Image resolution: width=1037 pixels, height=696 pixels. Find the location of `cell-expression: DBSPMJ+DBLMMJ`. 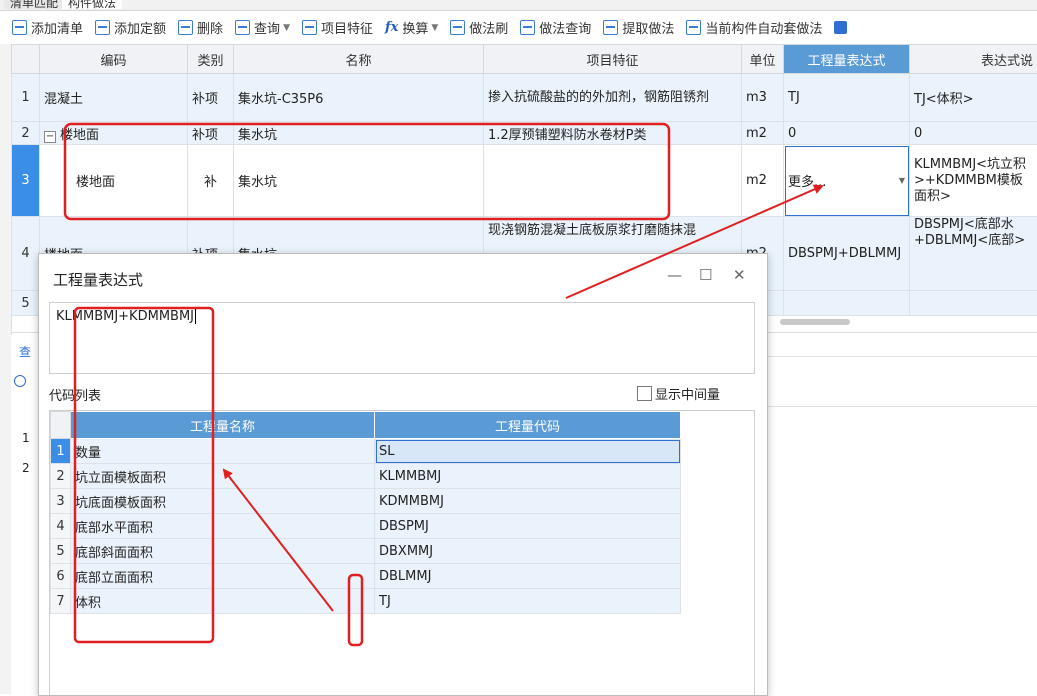

cell-expression: DBSPMJ+DBLMMJ is located at coordinates (847, 254).